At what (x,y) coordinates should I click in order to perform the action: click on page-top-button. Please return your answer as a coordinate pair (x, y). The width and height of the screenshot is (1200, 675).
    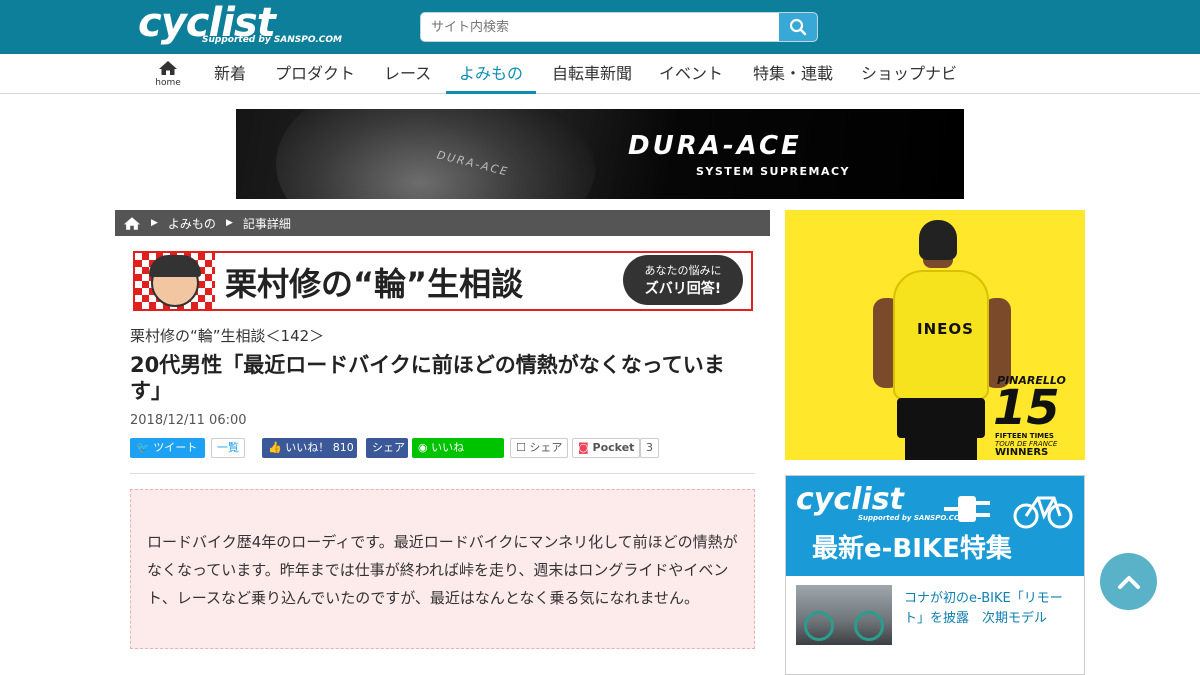
    Looking at the image, I should click on (1128, 581).